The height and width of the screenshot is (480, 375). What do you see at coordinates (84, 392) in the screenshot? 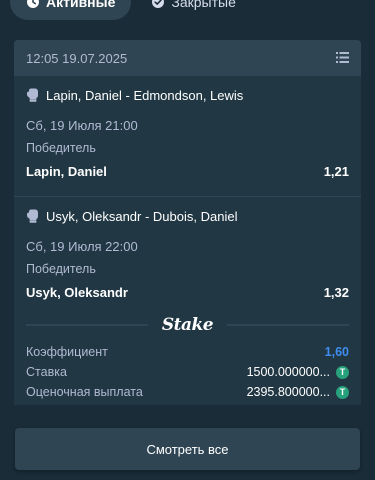
I see `summary-payout-label: Оценочная выплата` at bounding box center [84, 392].